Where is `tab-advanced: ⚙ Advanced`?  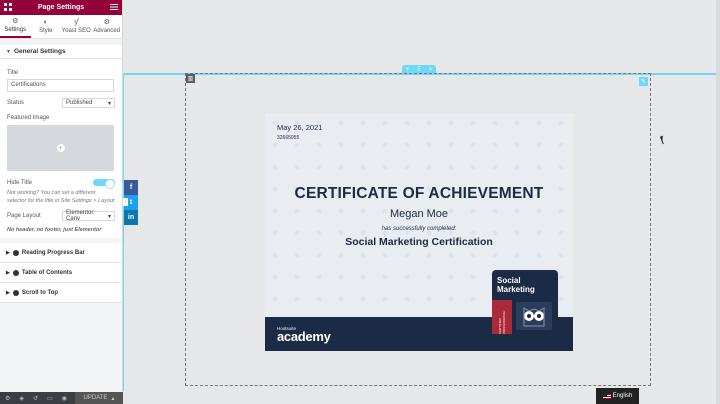 tab-advanced: ⚙ Advanced is located at coordinates (107, 26).